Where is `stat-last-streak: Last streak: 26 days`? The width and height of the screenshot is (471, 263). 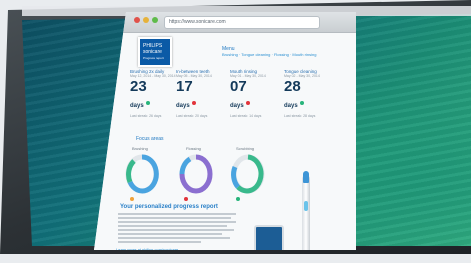 stat-last-streak: Last streak: 26 days is located at coordinates (146, 116).